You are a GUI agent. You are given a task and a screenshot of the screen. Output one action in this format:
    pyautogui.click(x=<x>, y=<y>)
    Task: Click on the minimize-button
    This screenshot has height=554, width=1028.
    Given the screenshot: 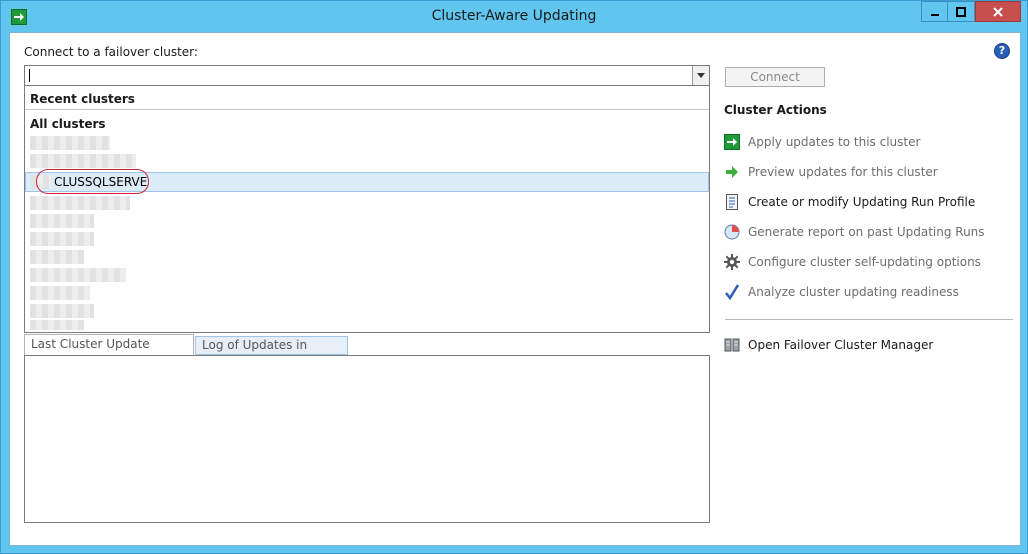 What is the action you would take?
    pyautogui.click(x=934, y=11)
    